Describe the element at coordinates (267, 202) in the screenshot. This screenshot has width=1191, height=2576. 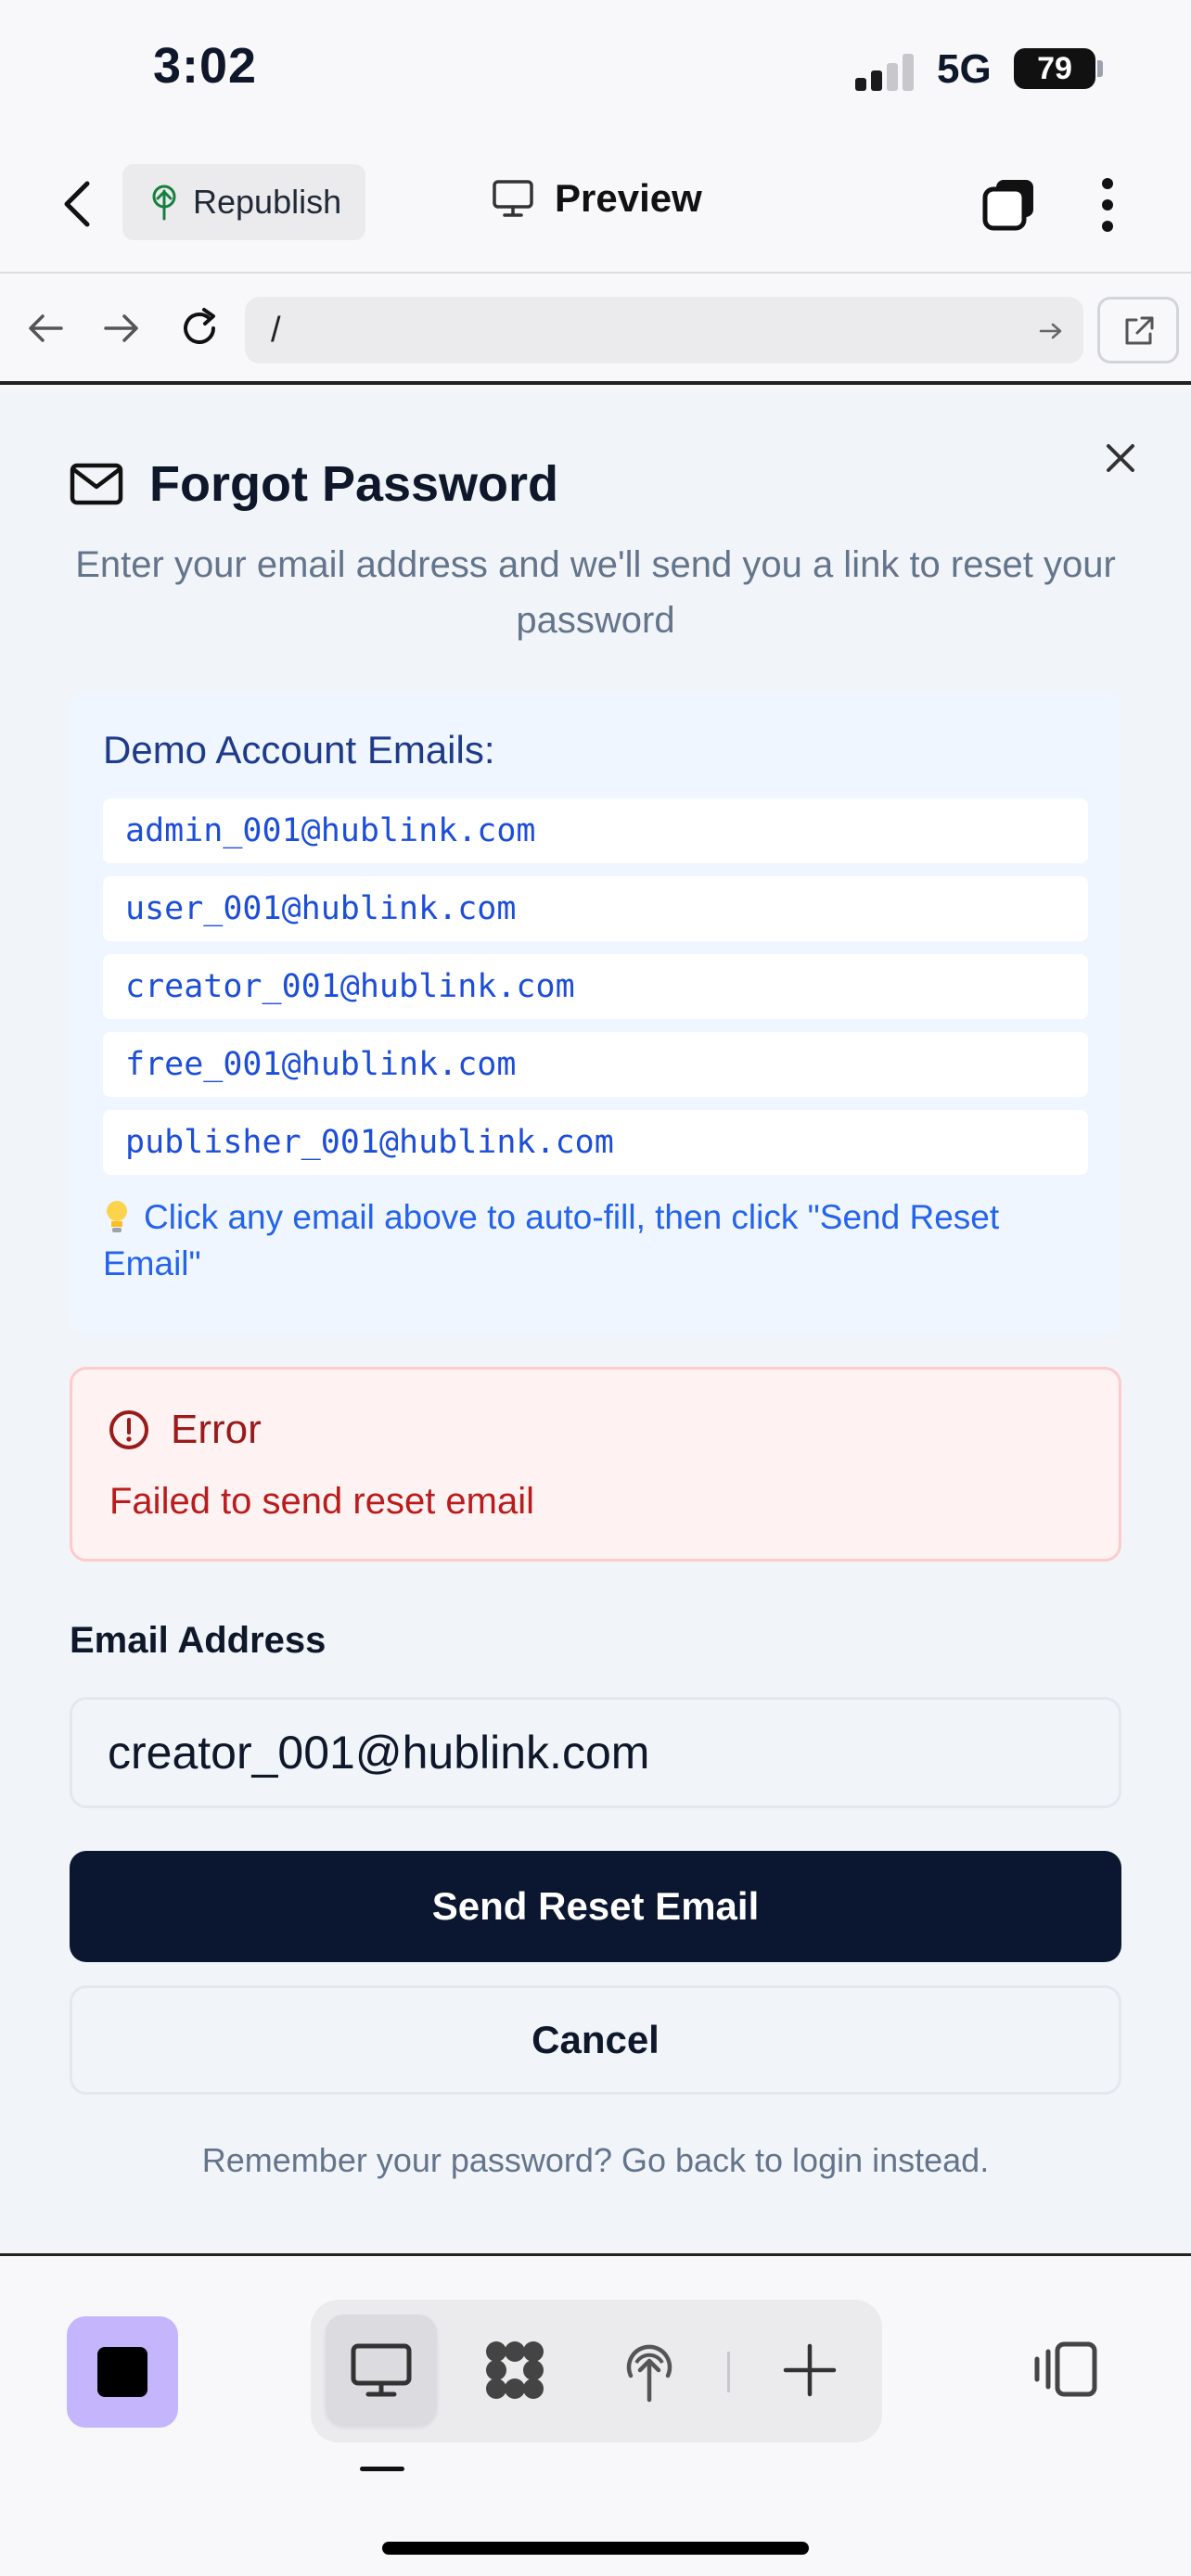
I see `republish-label: Republish` at that location.